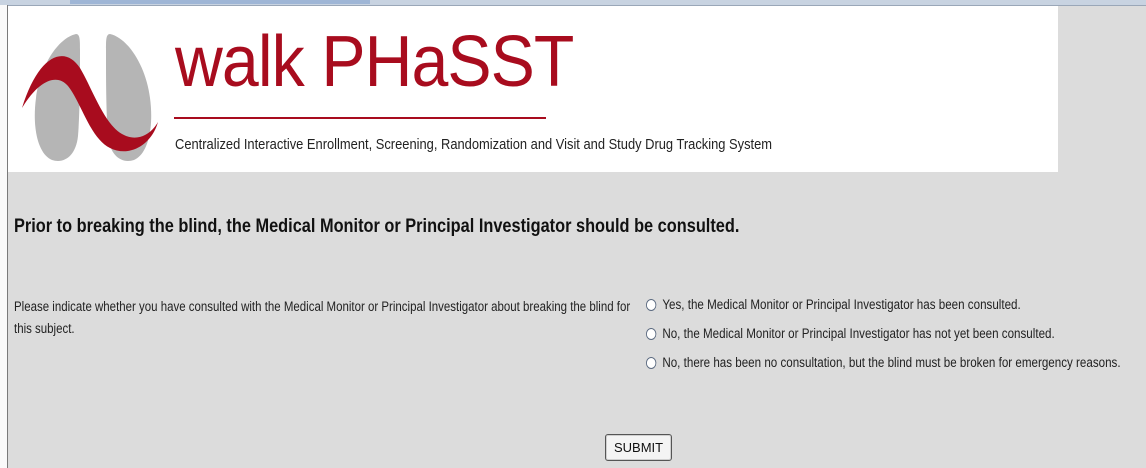 This screenshot has width=1146, height=468. What do you see at coordinates (651, 304) in the screenshot?
I see `radio-consulted` at bounding box center [651, 304].